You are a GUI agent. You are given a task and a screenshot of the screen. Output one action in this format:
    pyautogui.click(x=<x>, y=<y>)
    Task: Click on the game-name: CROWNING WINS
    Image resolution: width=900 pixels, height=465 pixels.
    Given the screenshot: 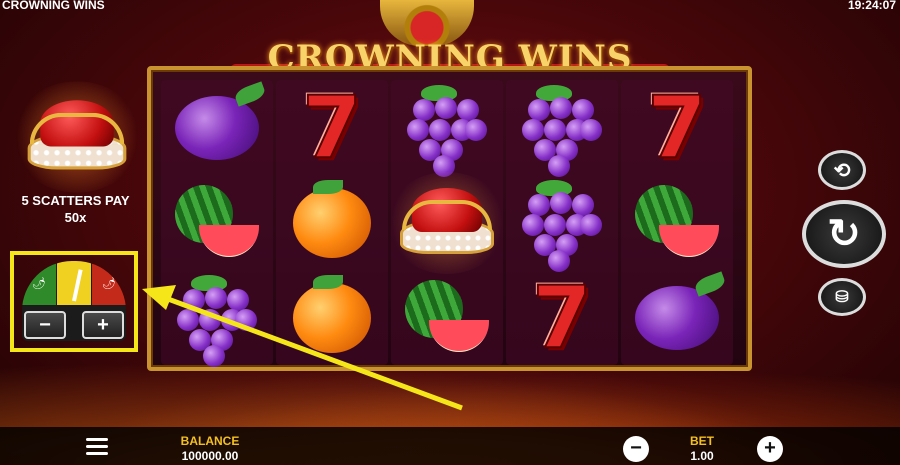 What is the action you would take?
    pyautogui.click(x=53, y=6)
    